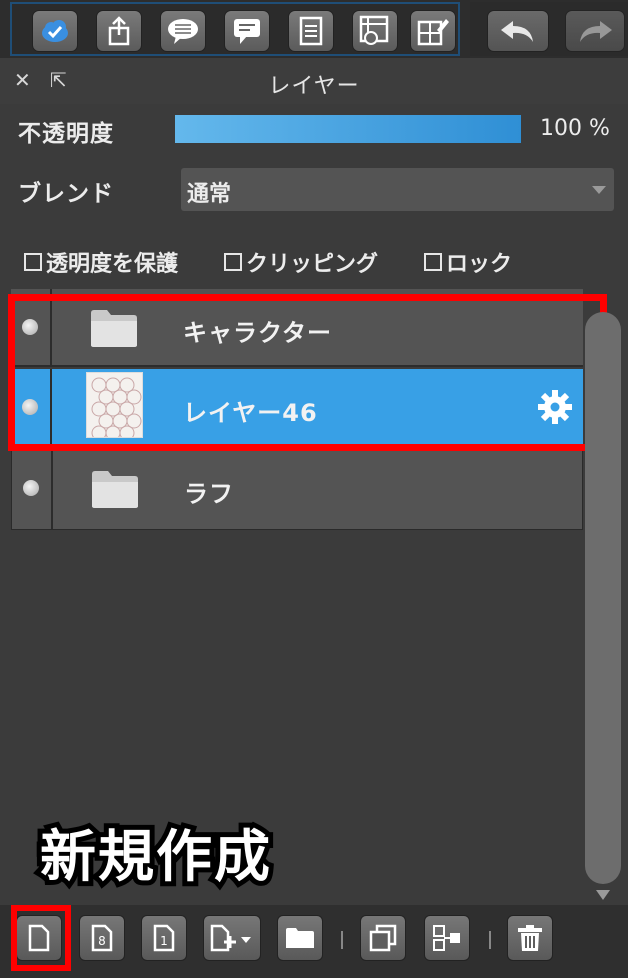 This screenshot has height=978, width=628. What do you see at coordinates (479, 264) in the screenshot?
I see `checkbox-label: ロック` at bounding box center [479, 264].